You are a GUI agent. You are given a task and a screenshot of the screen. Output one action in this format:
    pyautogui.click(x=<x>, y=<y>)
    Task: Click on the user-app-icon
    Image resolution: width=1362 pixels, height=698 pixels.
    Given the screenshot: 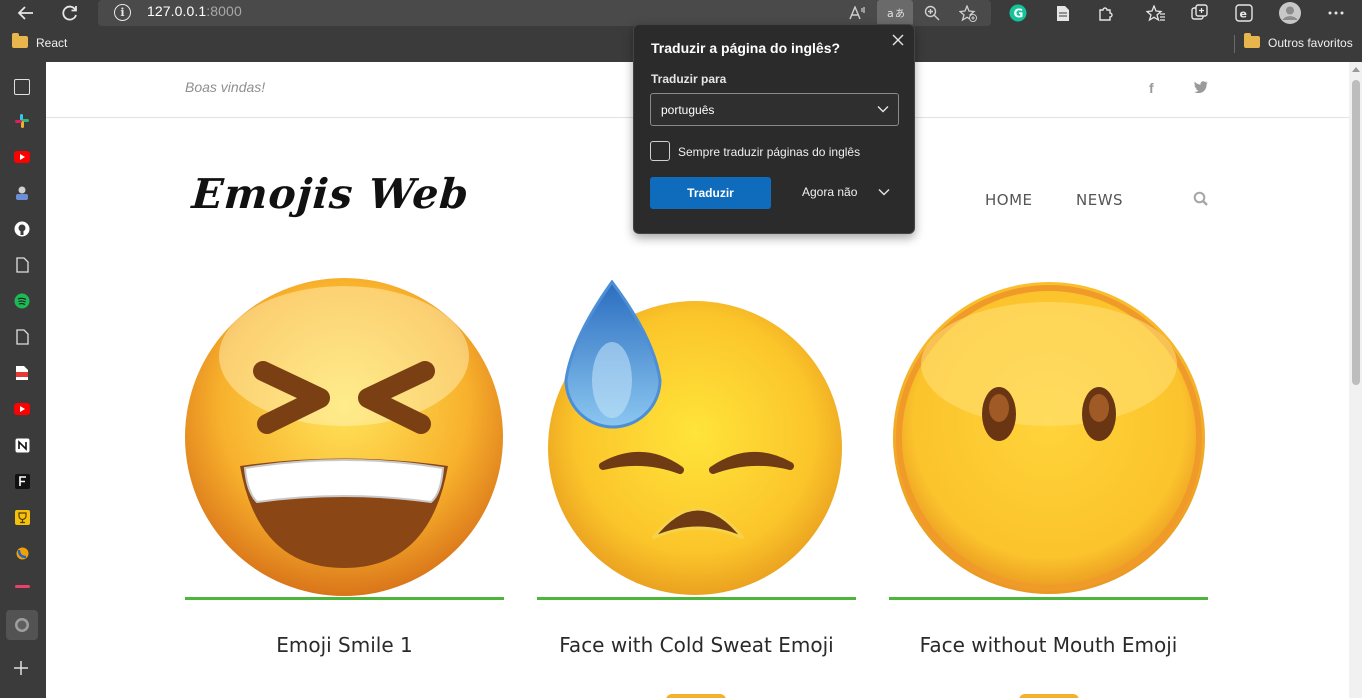 What is the action you would take?
    pyautogui.click(x=22, y=193)
    